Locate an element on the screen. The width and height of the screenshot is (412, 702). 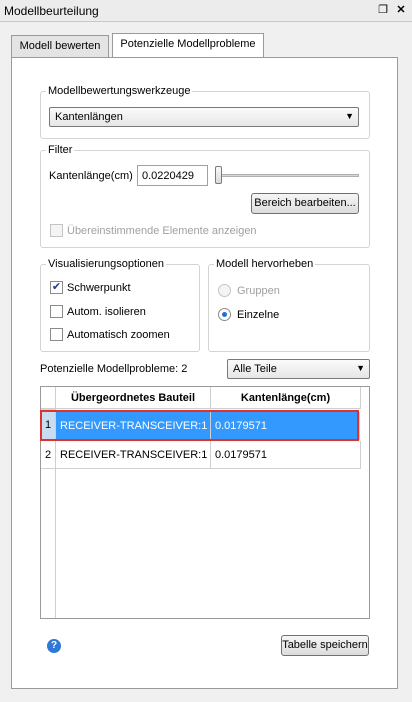
edge-length-input: 0.0220429 is located at coordinates (172, 175).